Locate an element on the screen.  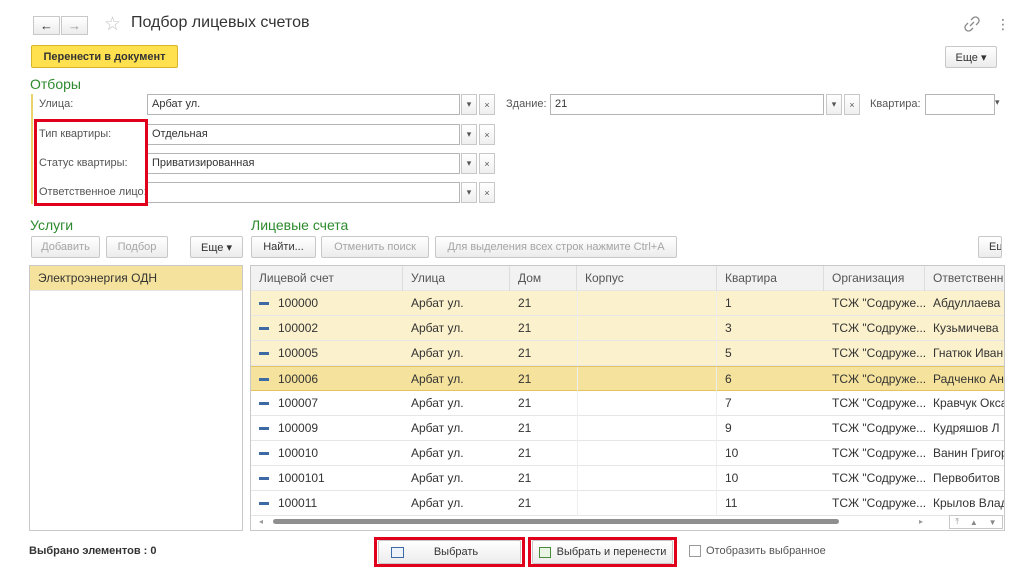
cell-responsible: Ванин Григор is located at coordinates (969, 453).